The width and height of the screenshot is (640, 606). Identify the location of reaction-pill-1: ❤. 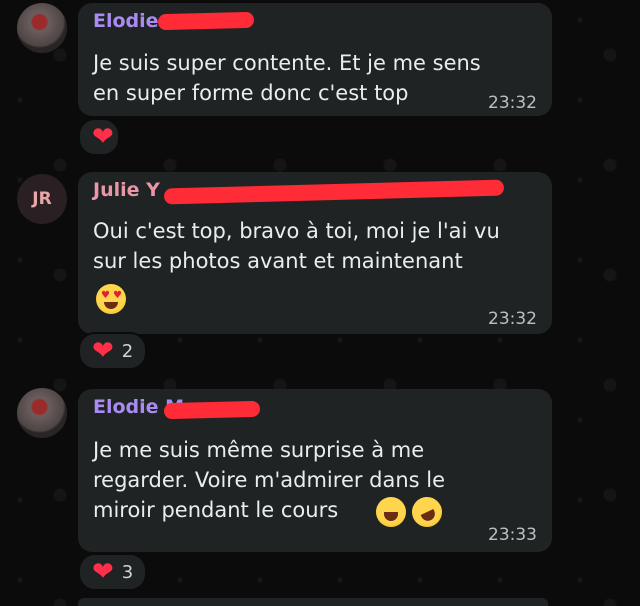
(99, 137).